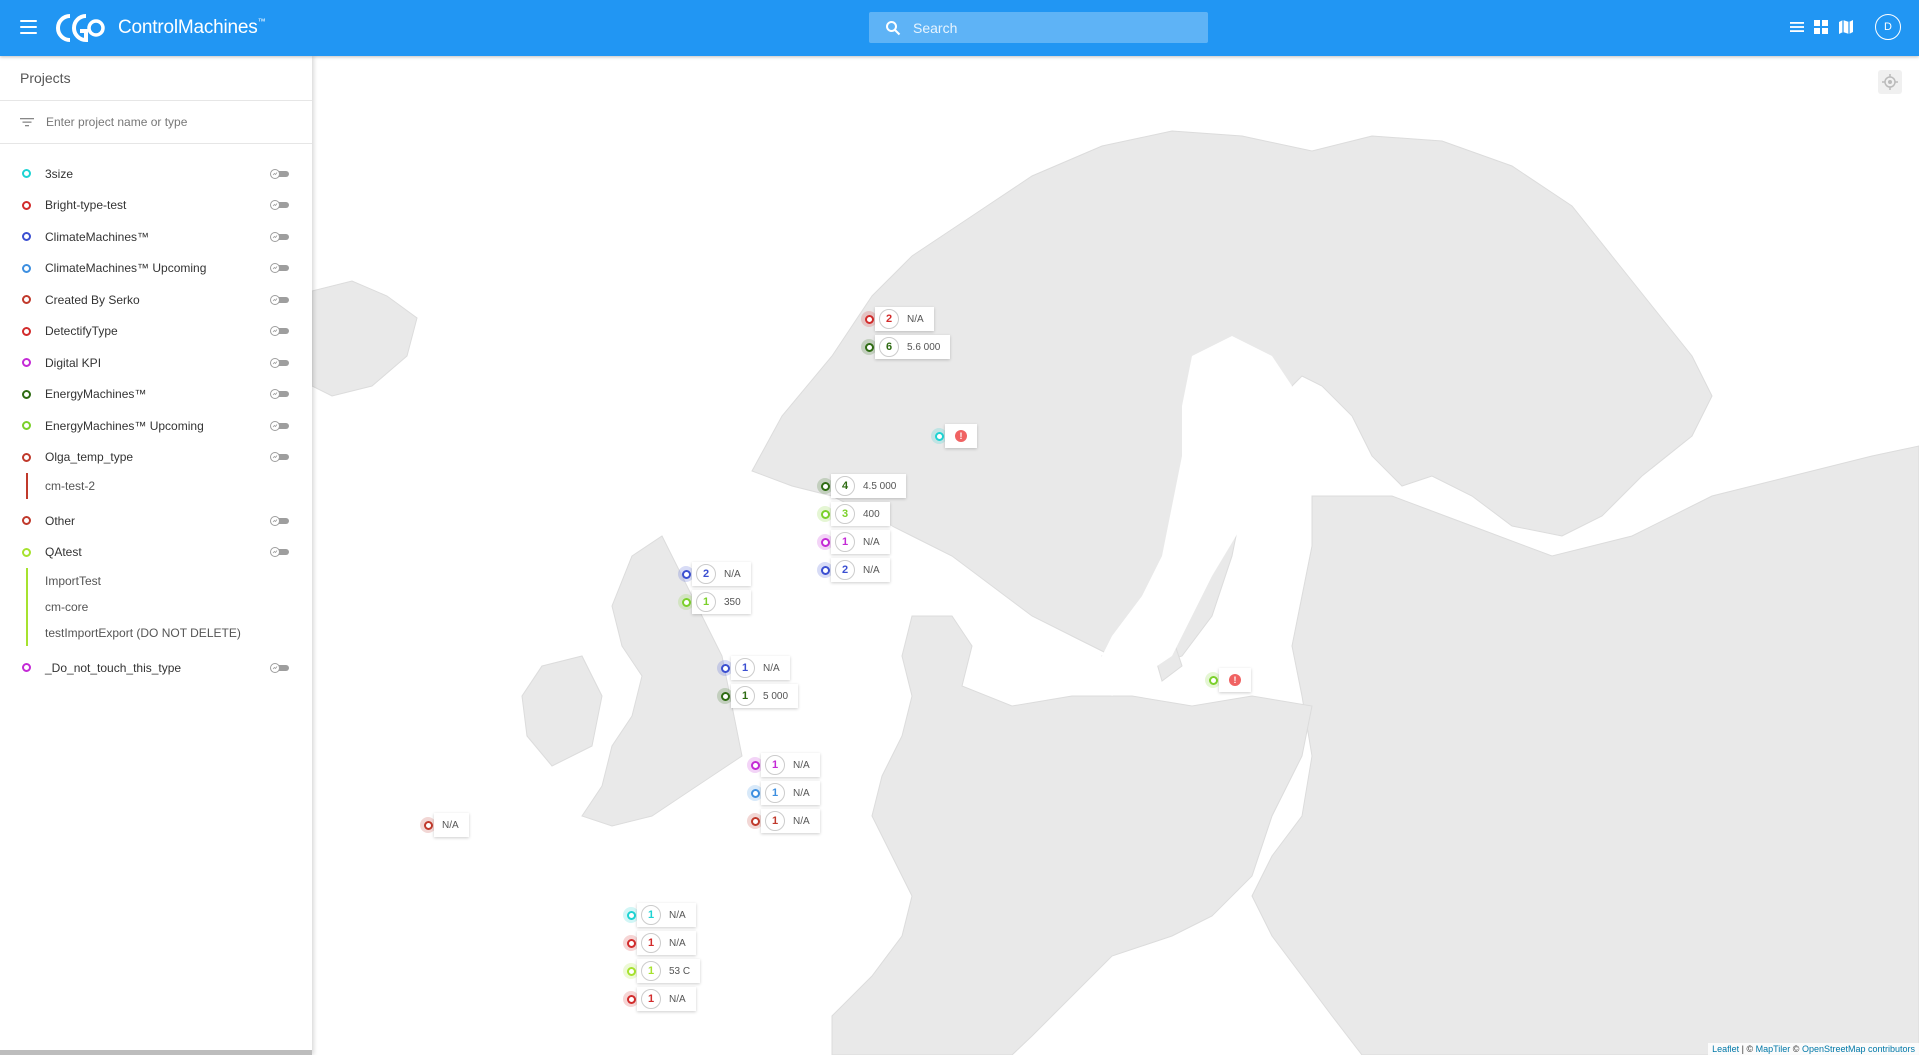  I want to click on project-name: QAtest, so click(63, 552).